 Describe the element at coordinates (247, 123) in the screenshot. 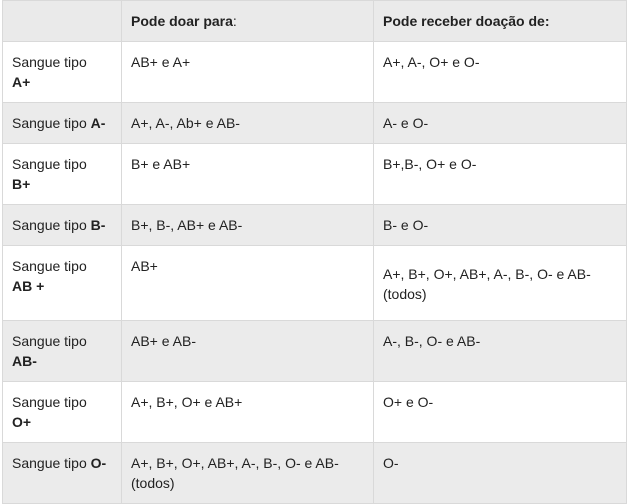

I see `can-donate-cell: A+, A-, Ab+ e AB-` at that location.